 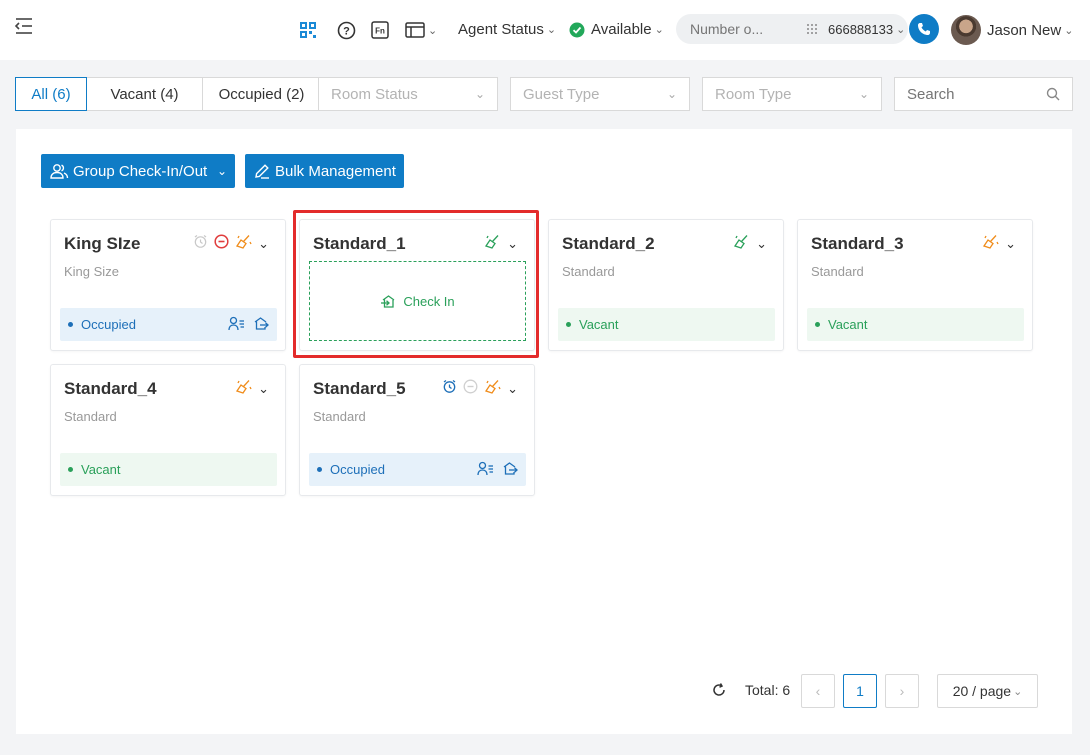 What do you see at coordinates (380, 30) in the screenshot?
I see `function-key-icon: Fn` at bounding box center [380, 30].